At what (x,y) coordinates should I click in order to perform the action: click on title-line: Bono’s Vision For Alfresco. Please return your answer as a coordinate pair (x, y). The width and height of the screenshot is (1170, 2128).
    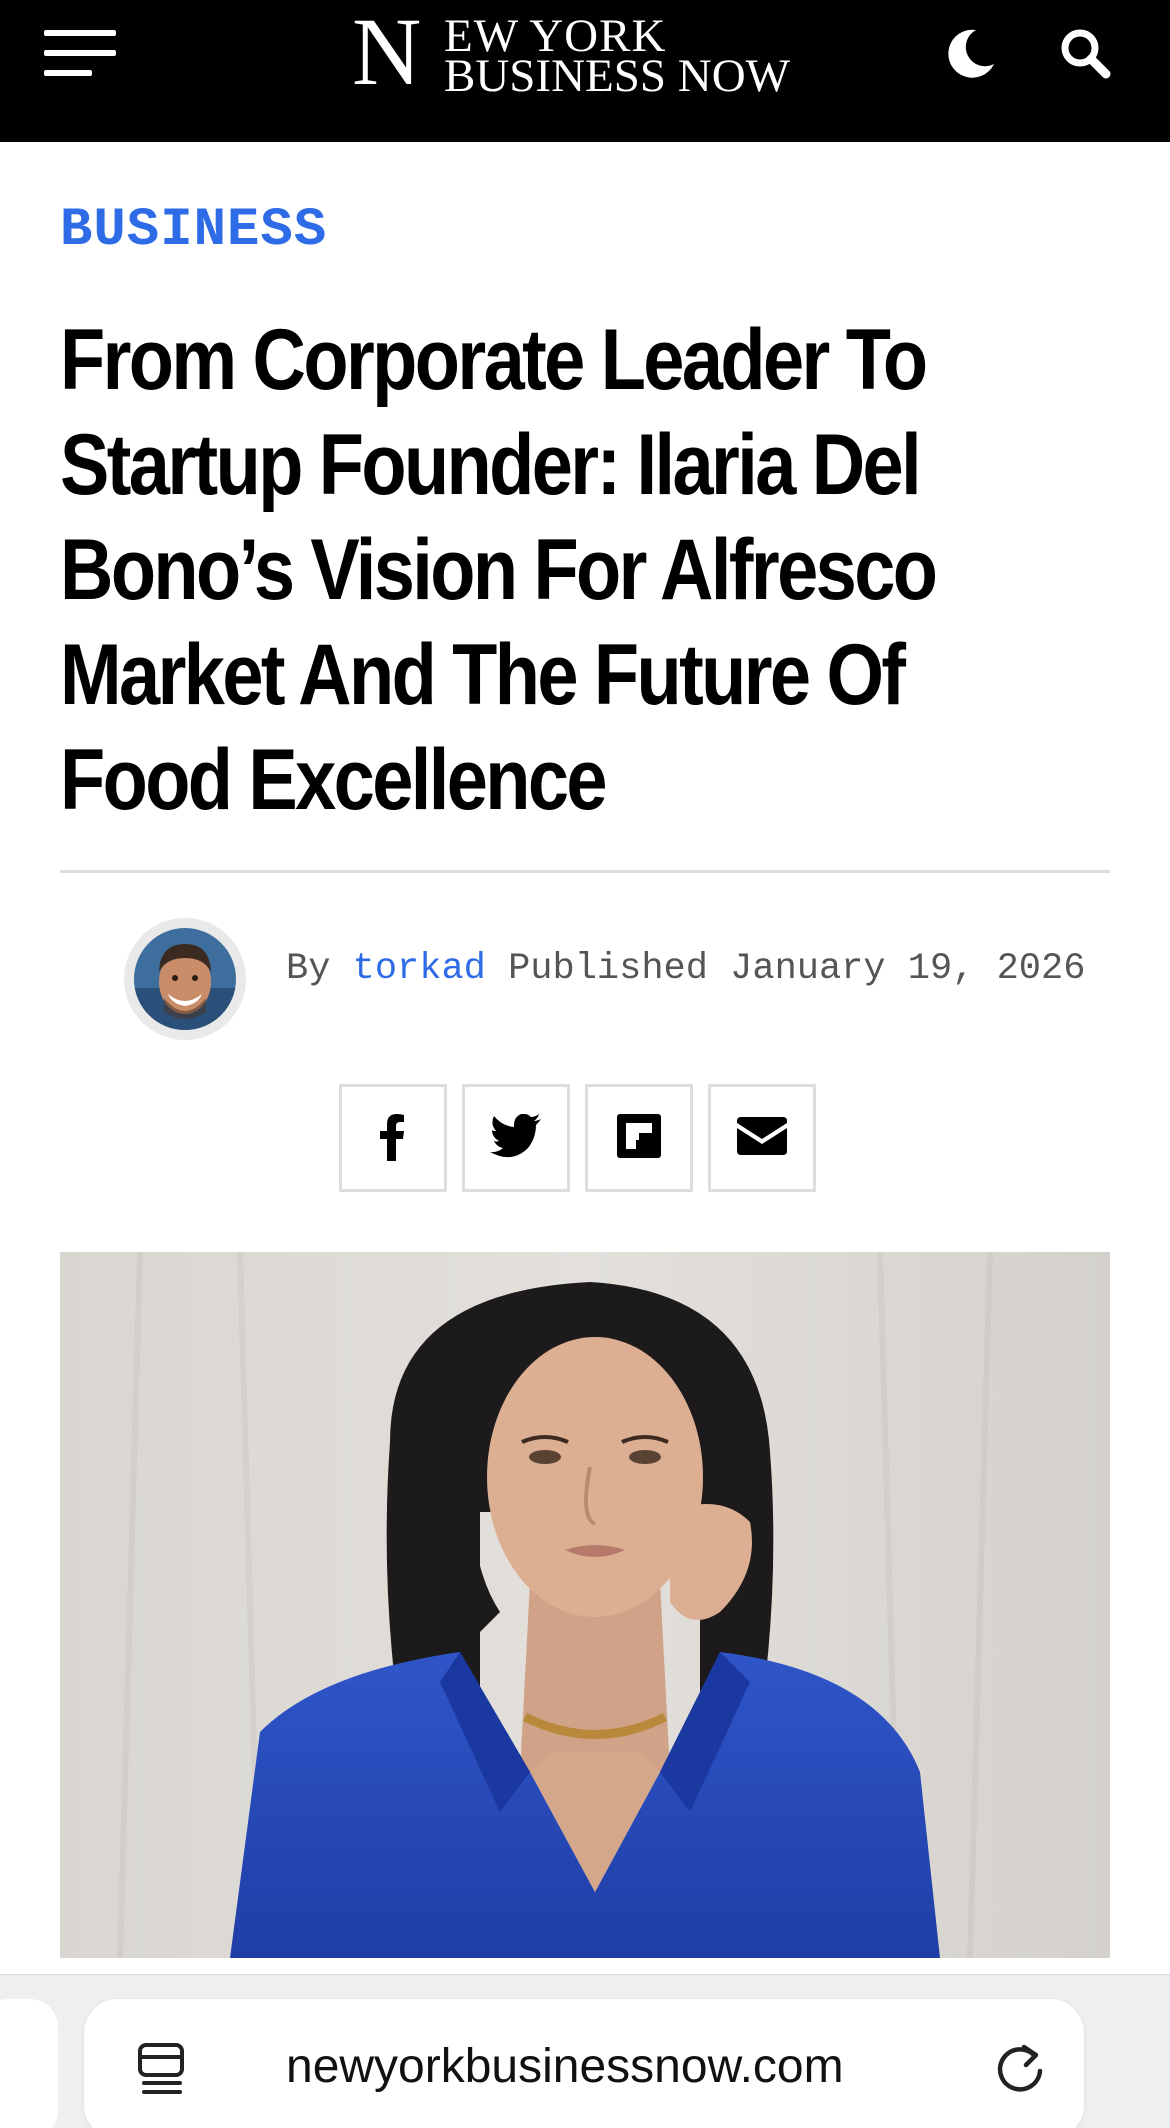
    Looking at the image, I should click on (499, 570).